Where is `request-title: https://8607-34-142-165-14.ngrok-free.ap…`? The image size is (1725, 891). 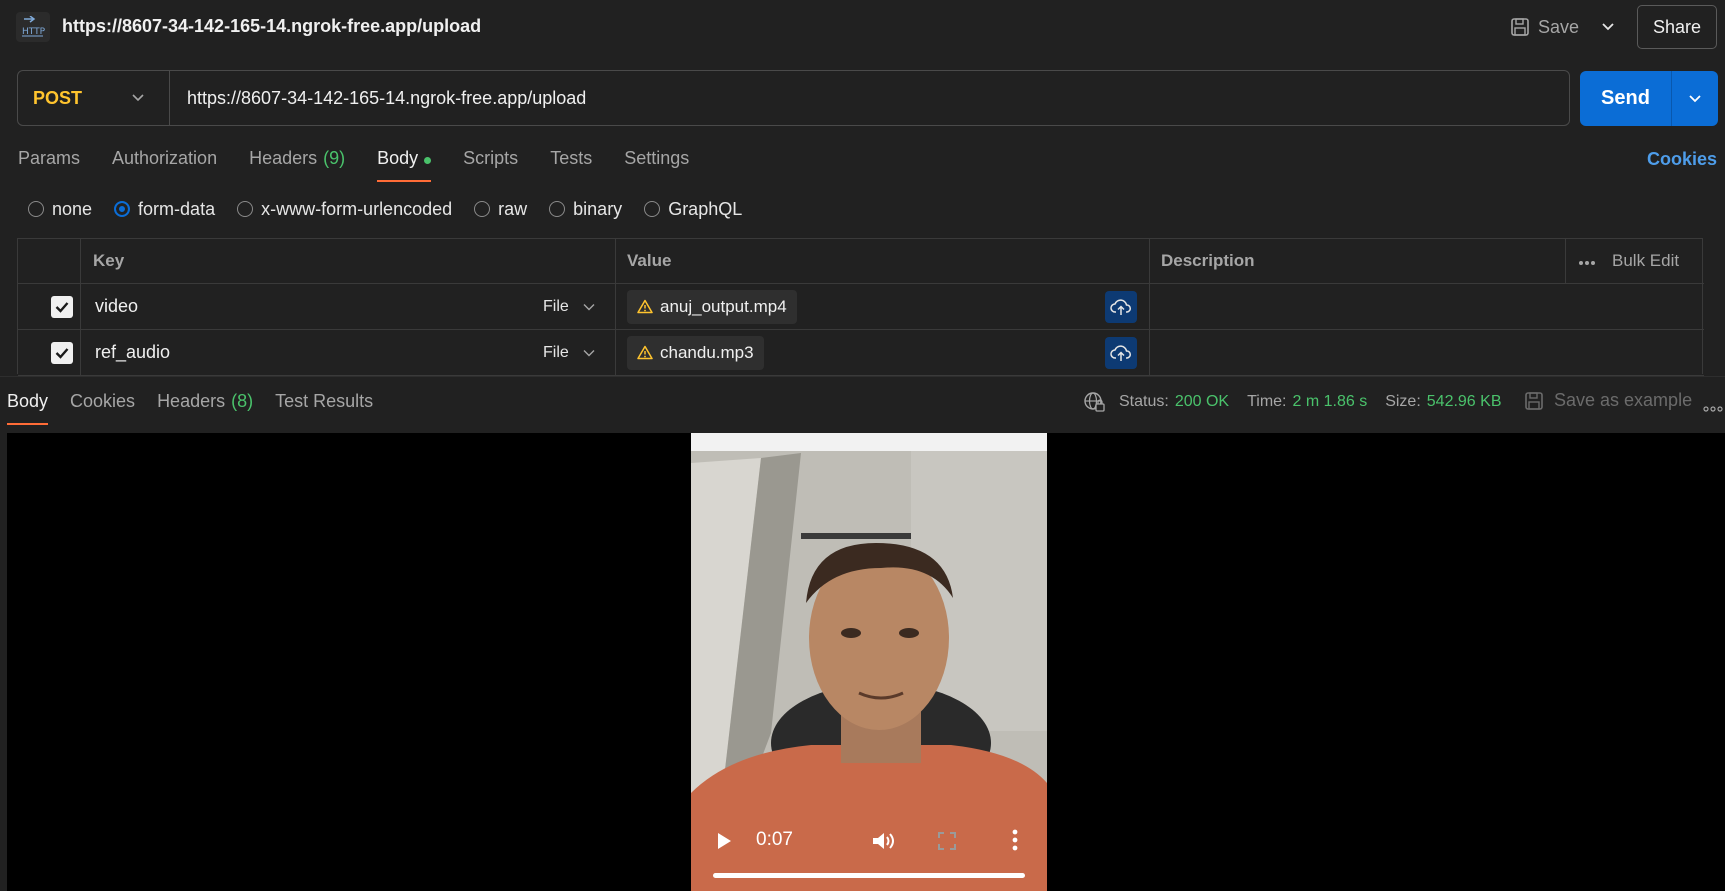 request-title: https://8607-34-142-165-14.ngrok-free.ap… is located at coordinates (271, 26).